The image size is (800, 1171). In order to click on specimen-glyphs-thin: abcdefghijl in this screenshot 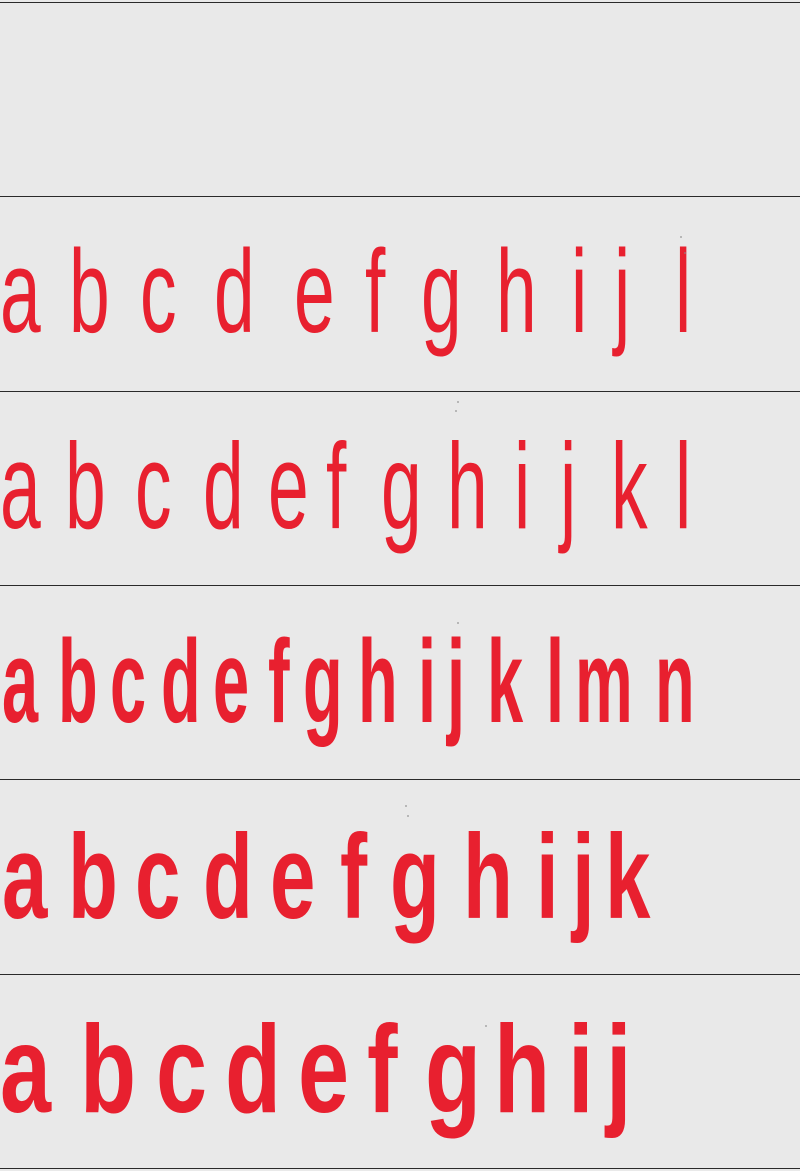, I will do `click(345, 291)`.